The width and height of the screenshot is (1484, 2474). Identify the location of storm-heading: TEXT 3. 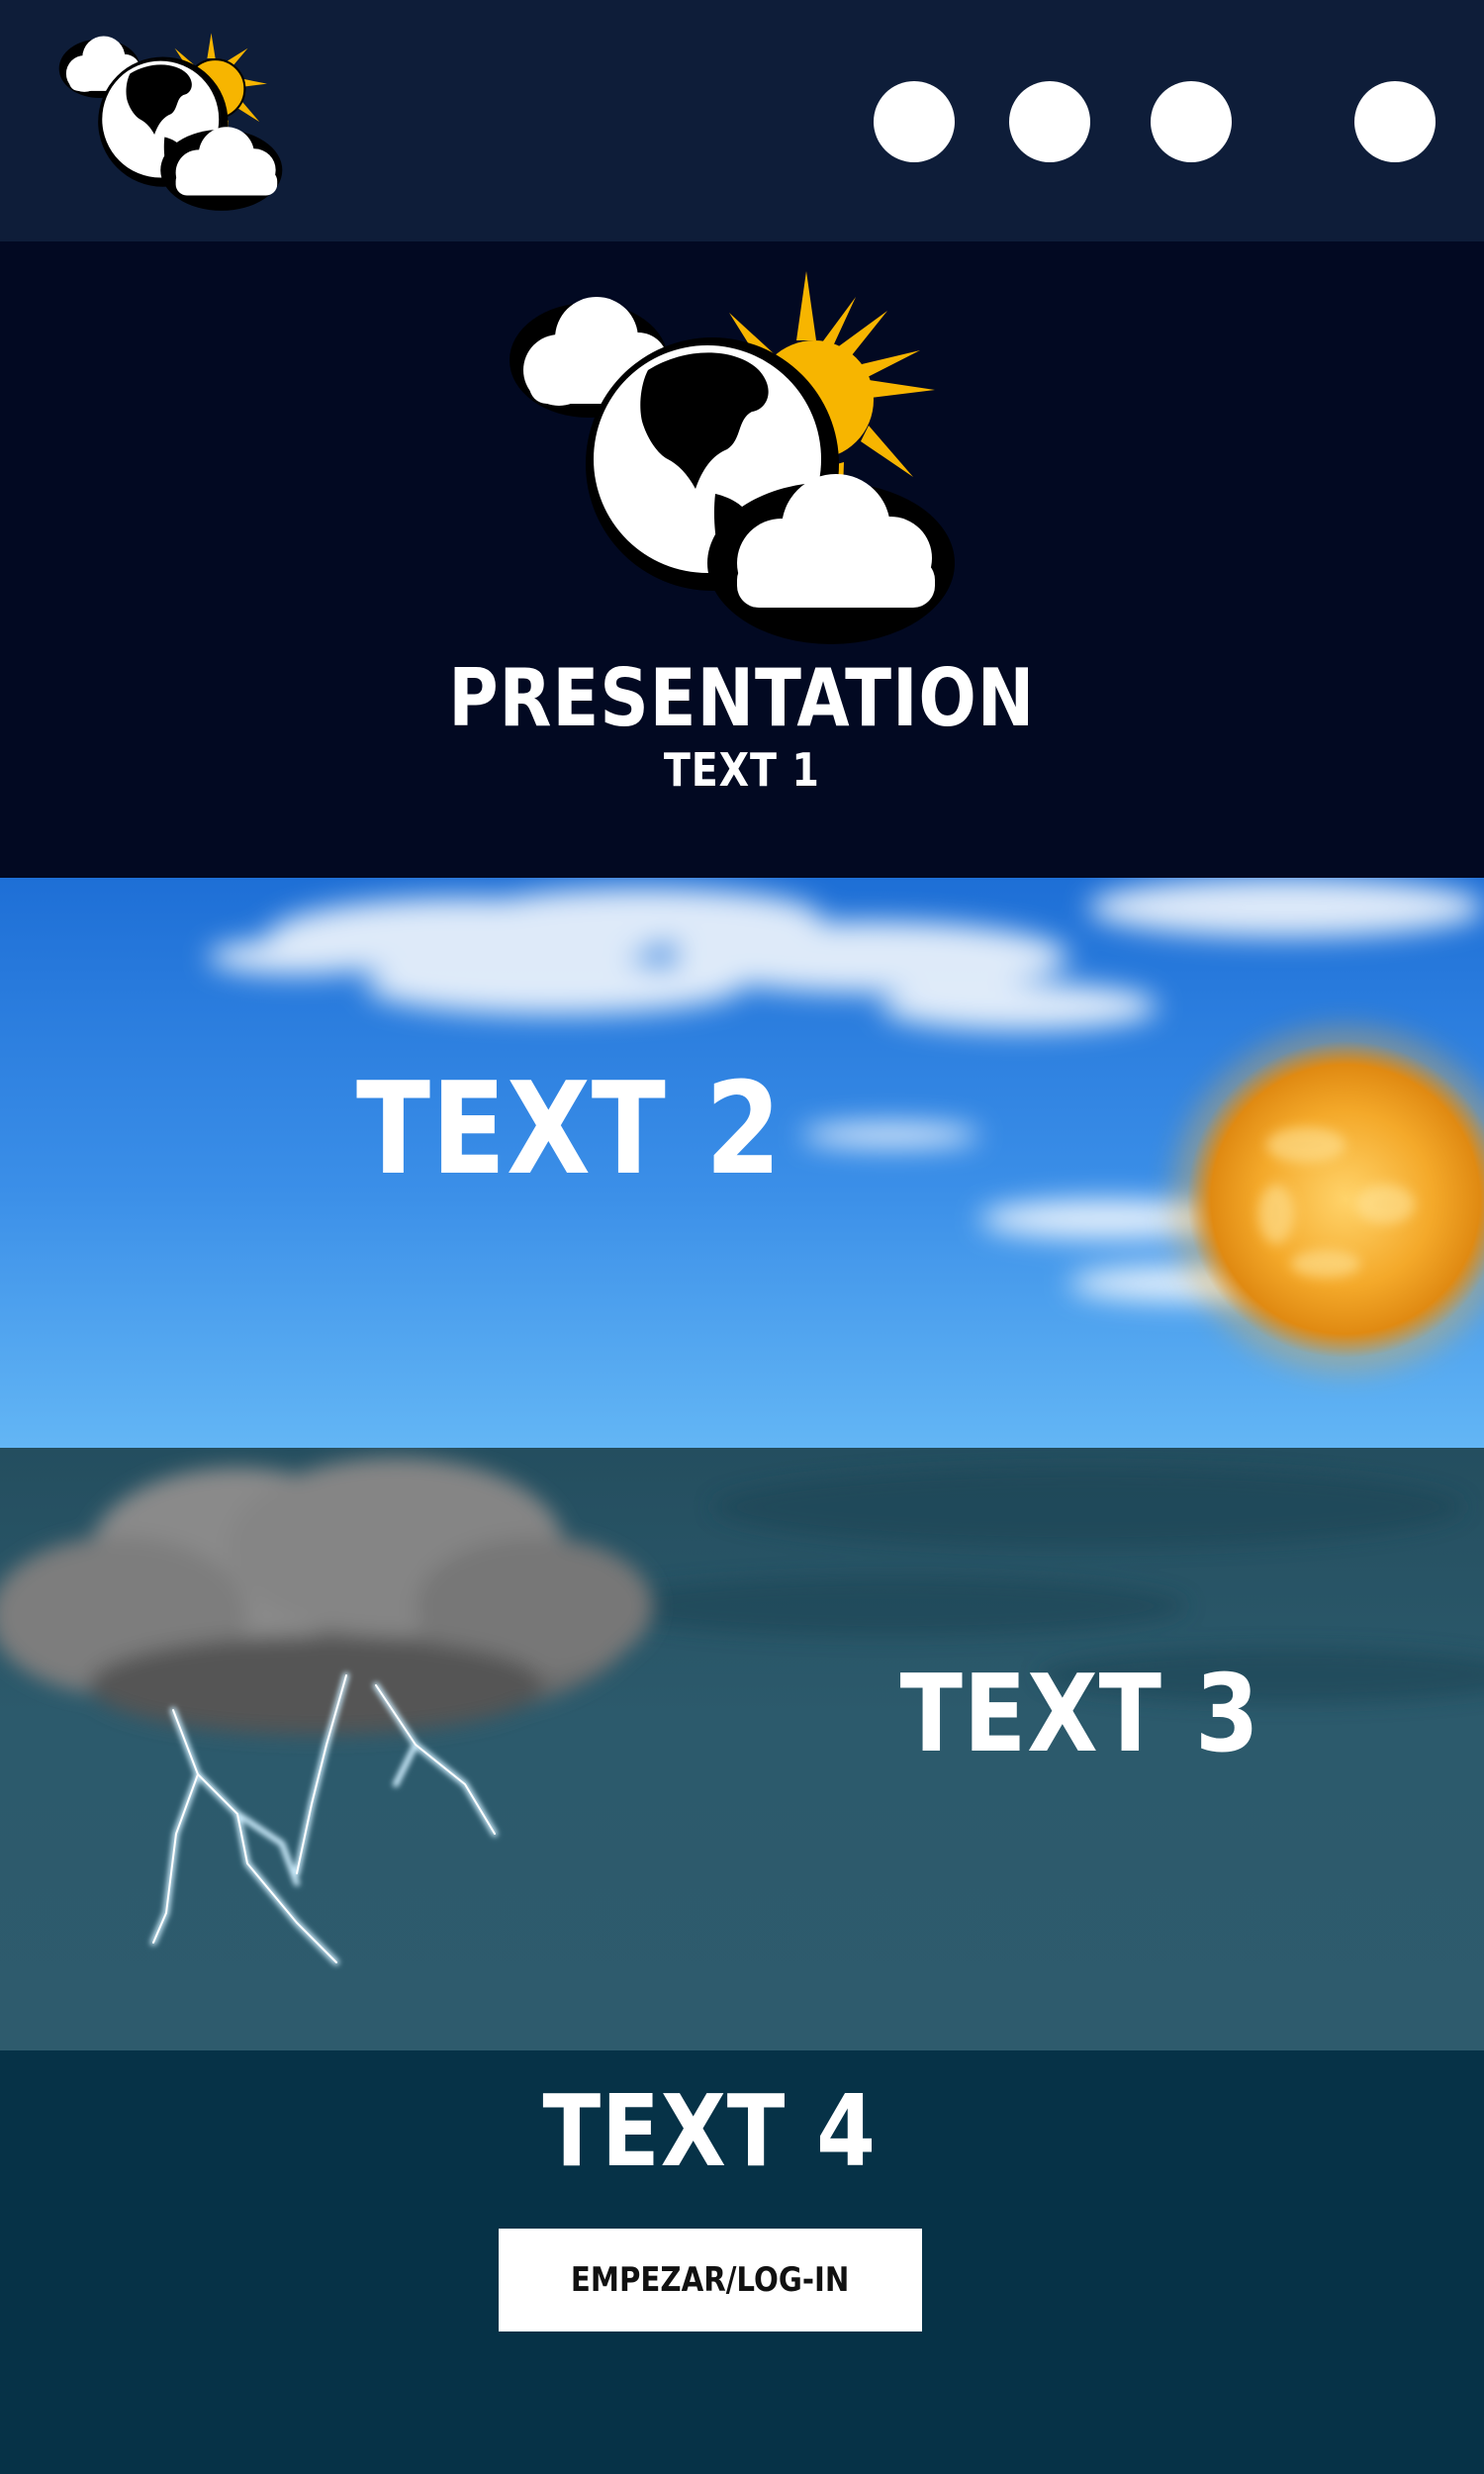
(1079, 1715).